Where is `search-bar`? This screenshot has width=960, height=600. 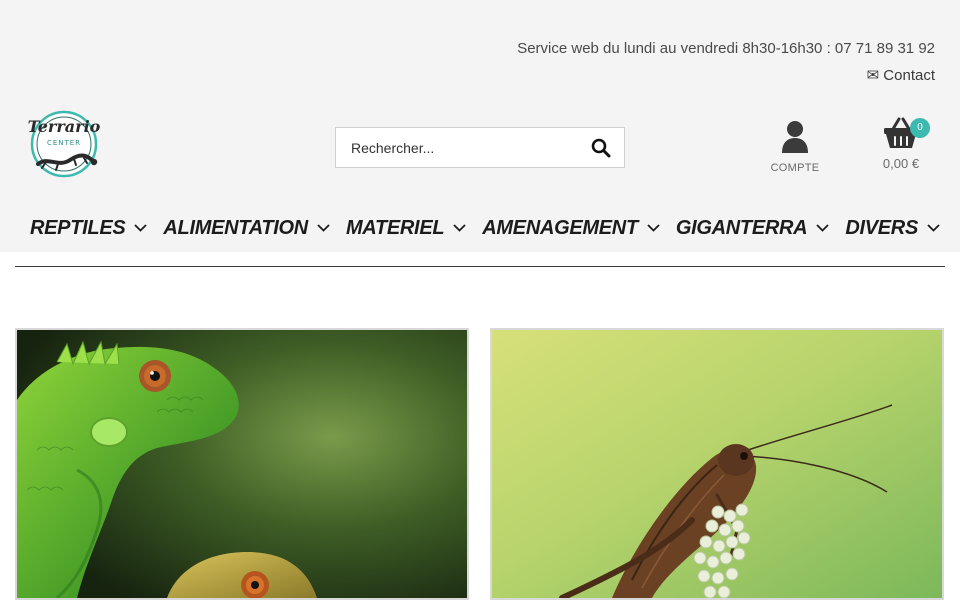
search-bar is located at coordinates (480, 147).